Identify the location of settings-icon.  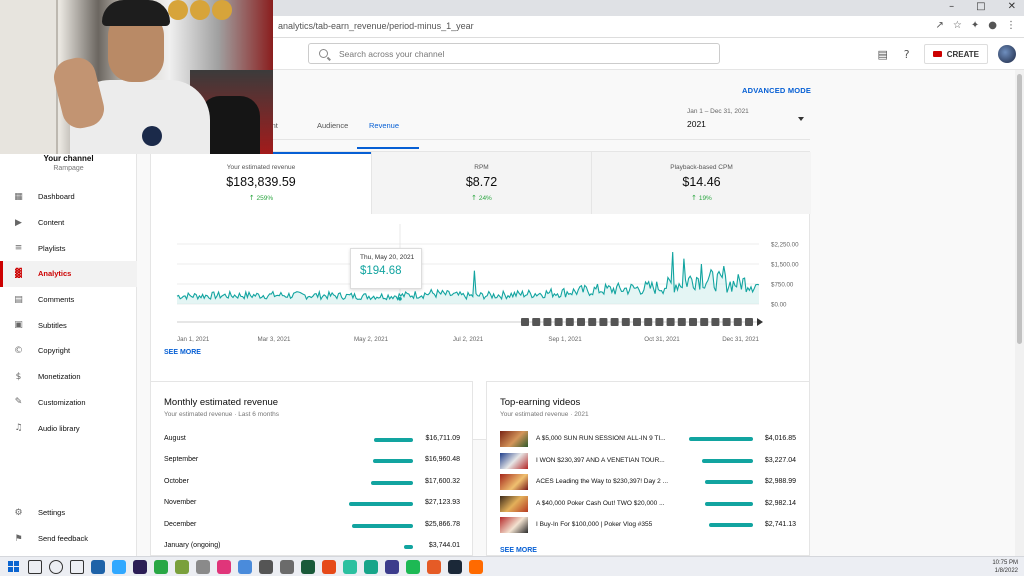
(245, 567).